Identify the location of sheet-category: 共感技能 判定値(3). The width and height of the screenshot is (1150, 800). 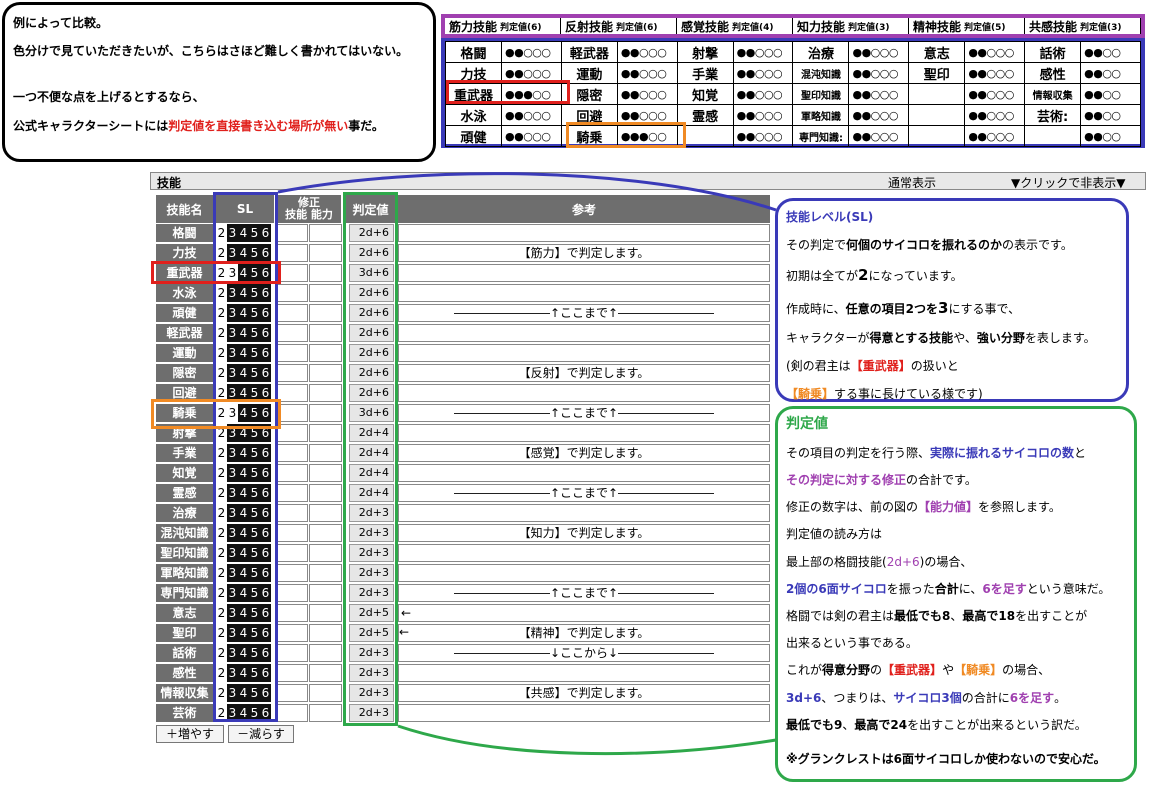
(1083, 26).